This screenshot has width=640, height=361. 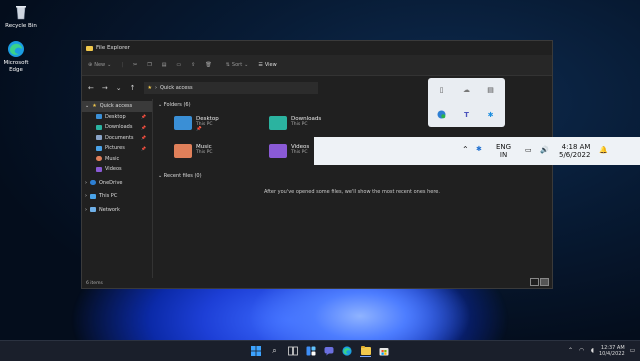 I want to click on nav-item-music: Music, so click(x=117, y=159).